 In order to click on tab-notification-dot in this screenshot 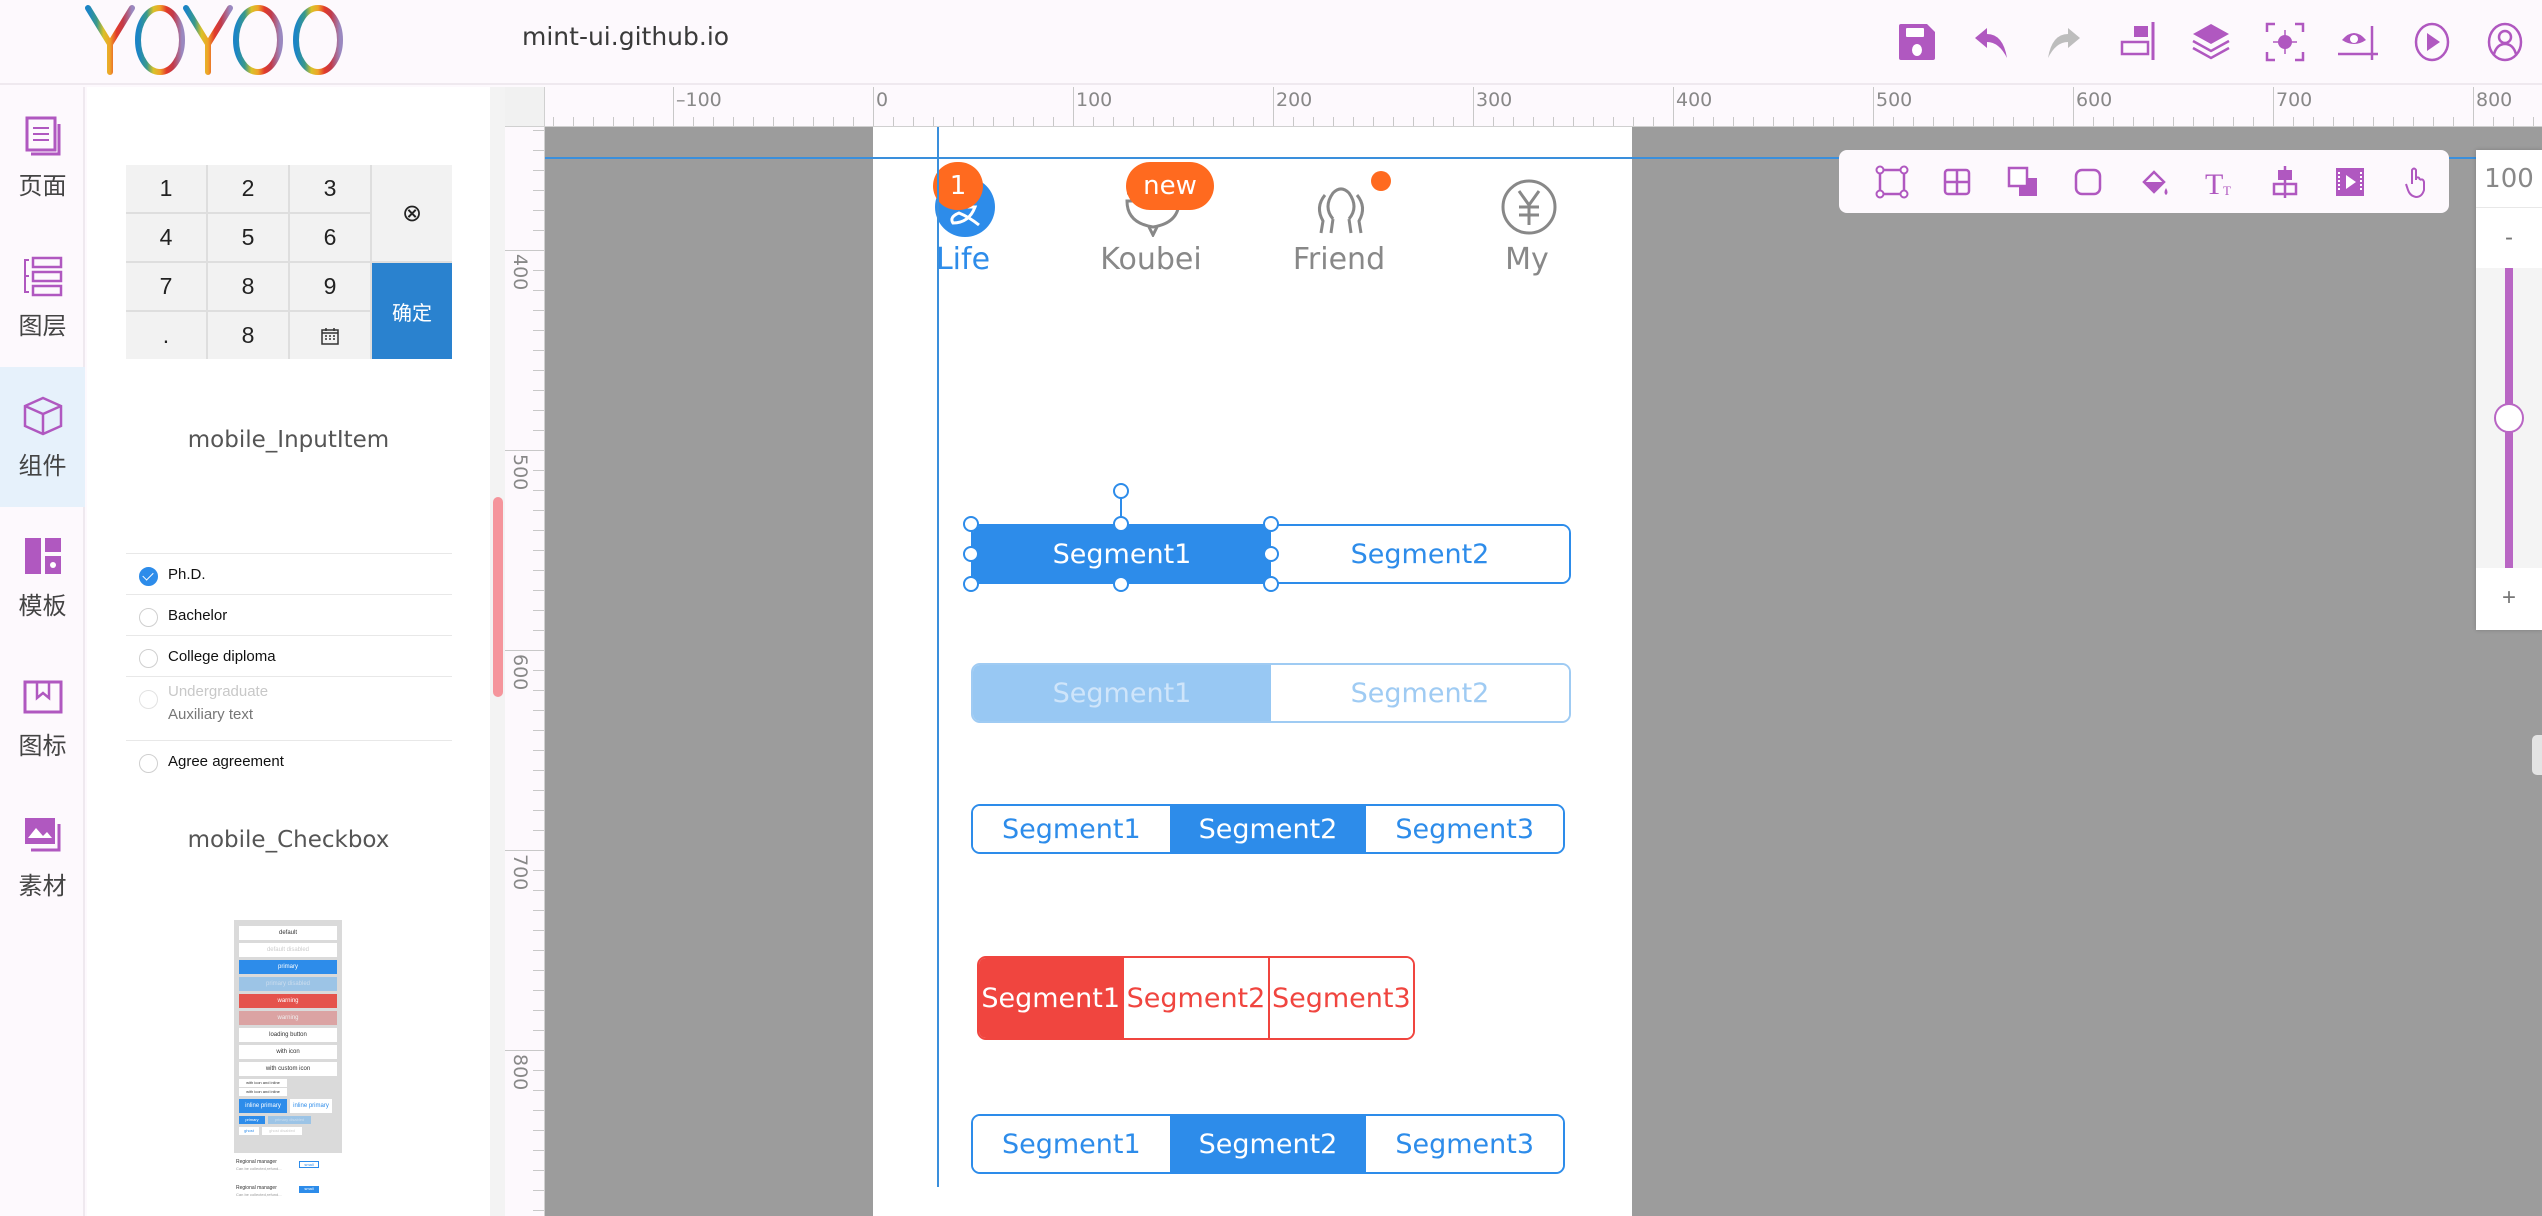, I will do `click(1381, 181)`.